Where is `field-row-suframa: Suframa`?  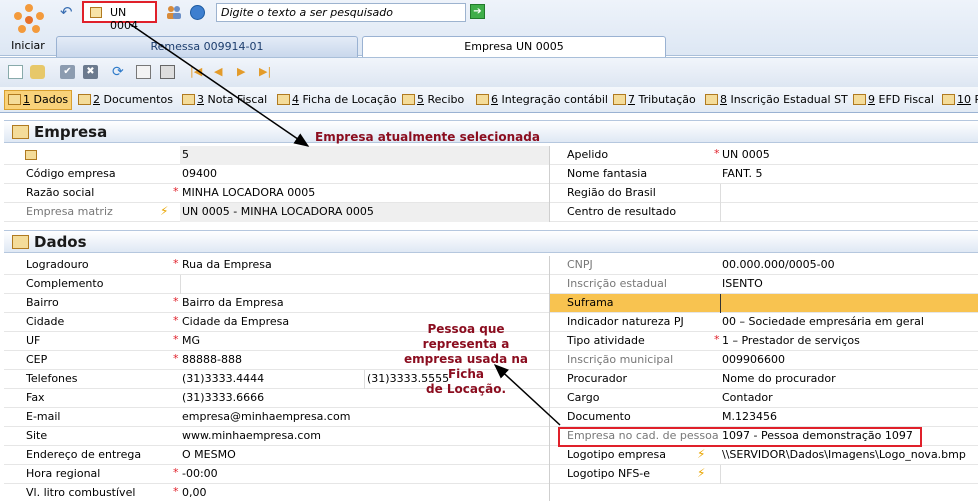
field-row-suframa: Suframa is located at coordinates (763, 303).